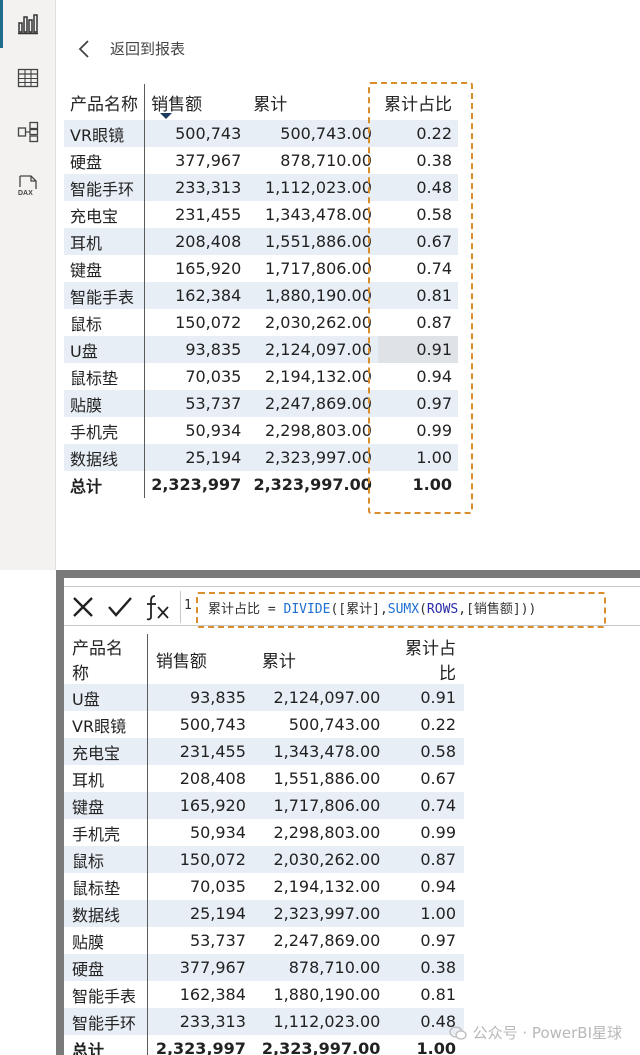 The height and width of the screenshot is (1055, 640). What do you see at coordinates (417, 187) in the screenshot?
I see `cell-cumulative-share: 0.48` at bounding box center [417, 187].